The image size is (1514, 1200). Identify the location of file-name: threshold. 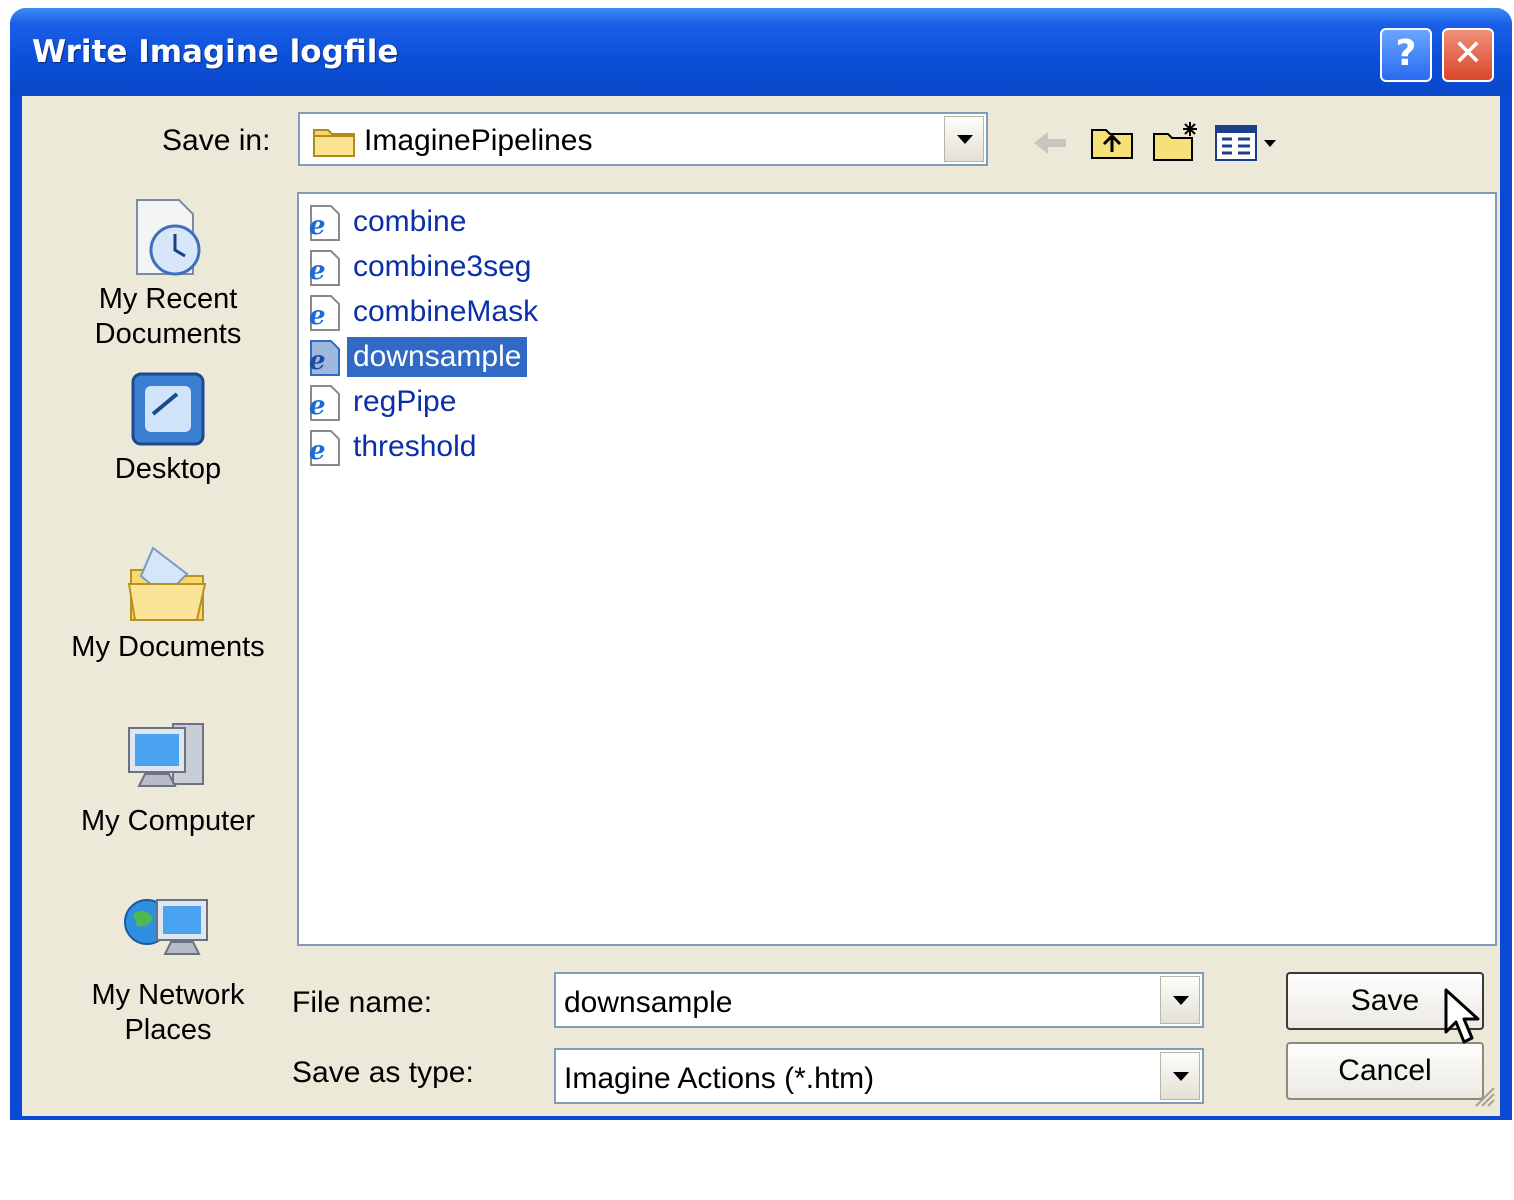
(415, 446).